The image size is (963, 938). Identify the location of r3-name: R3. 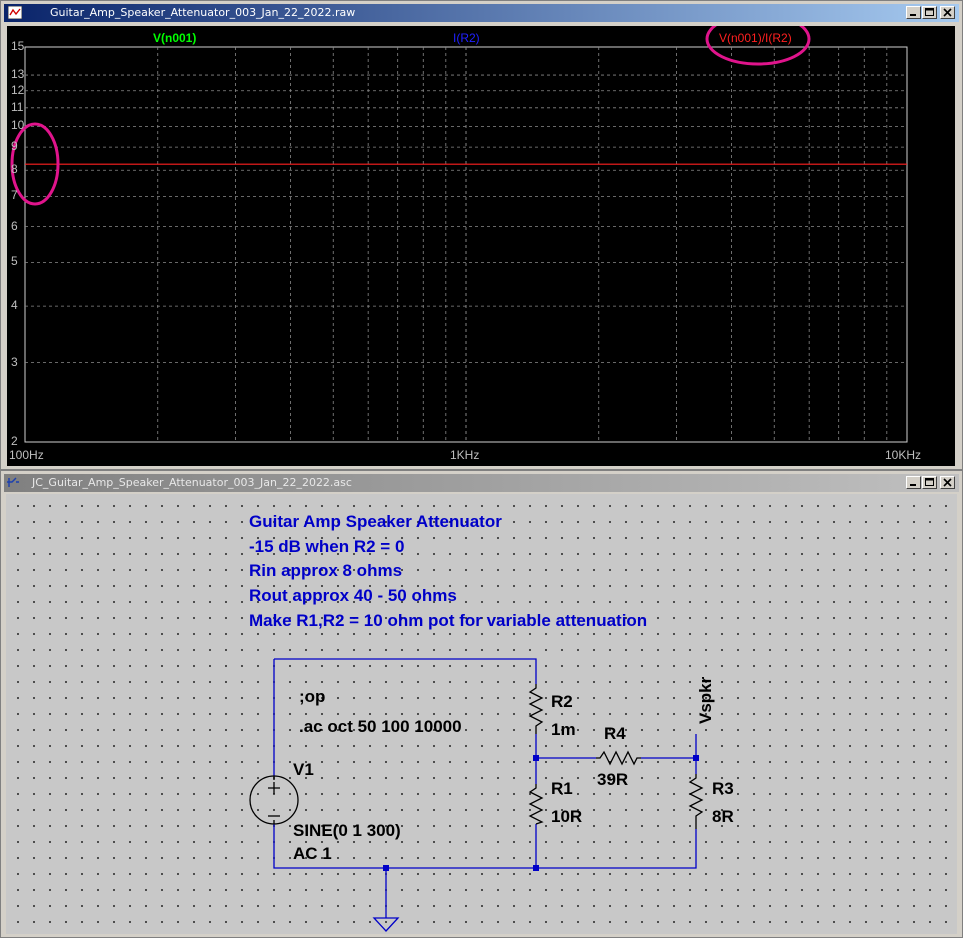
(723, 789).